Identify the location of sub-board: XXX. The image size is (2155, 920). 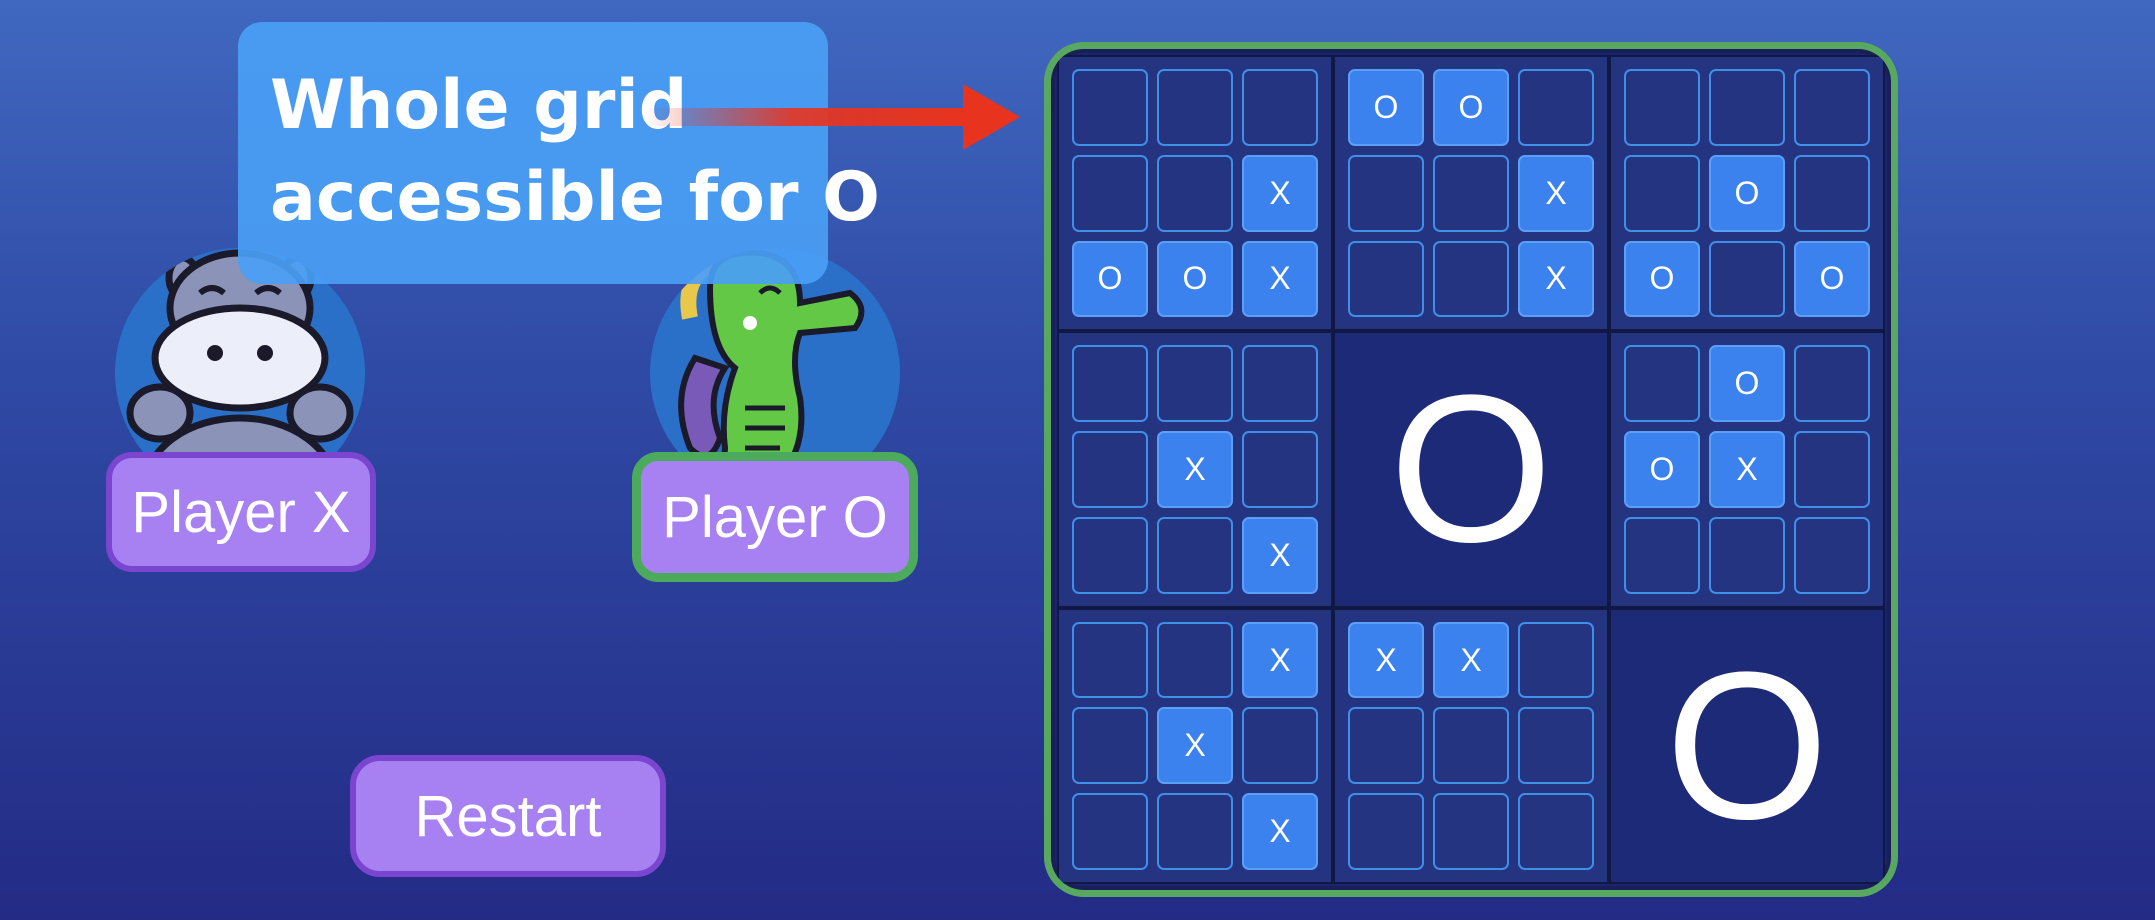
(1195, 745).